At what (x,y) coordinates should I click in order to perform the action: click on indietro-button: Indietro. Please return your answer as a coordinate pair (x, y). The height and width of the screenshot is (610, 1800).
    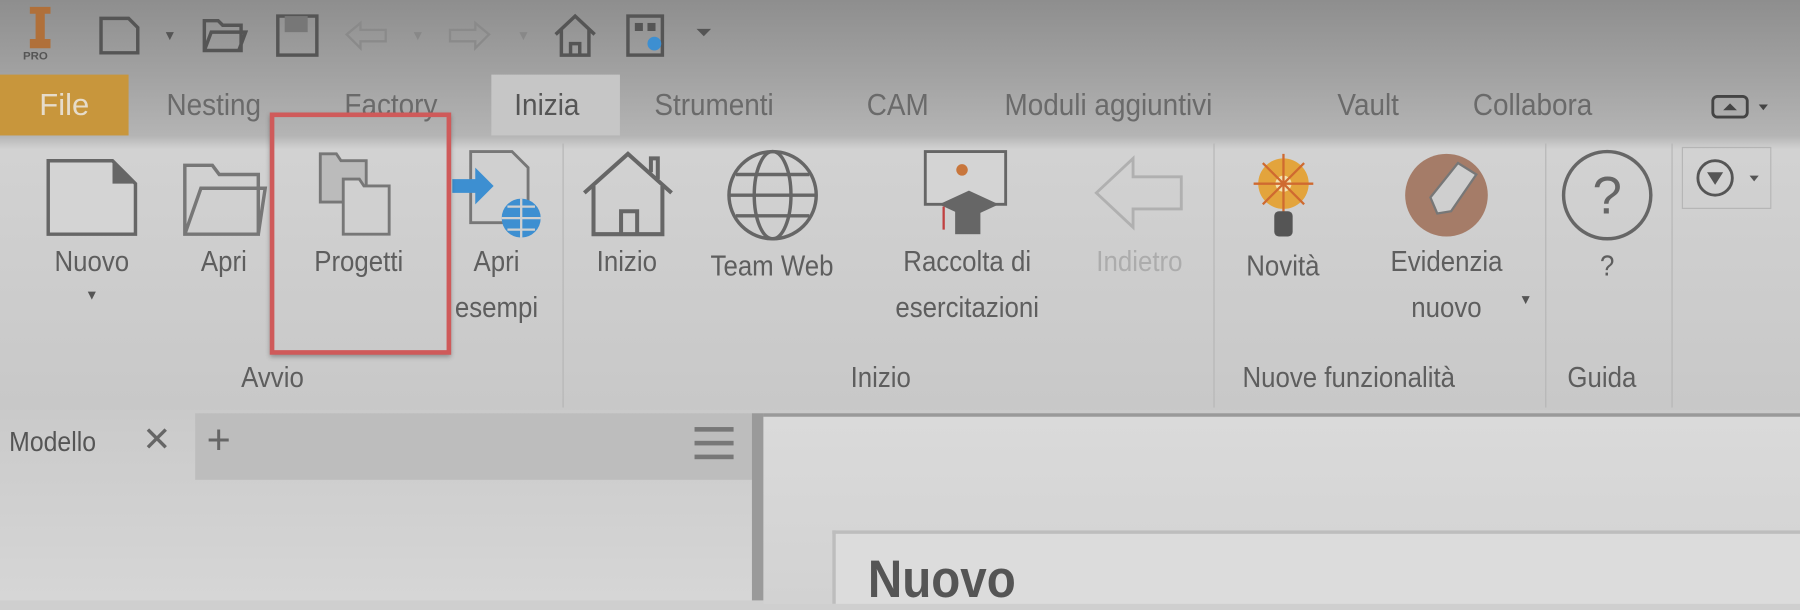
    Looking at the image, I should click on (1139, 216).